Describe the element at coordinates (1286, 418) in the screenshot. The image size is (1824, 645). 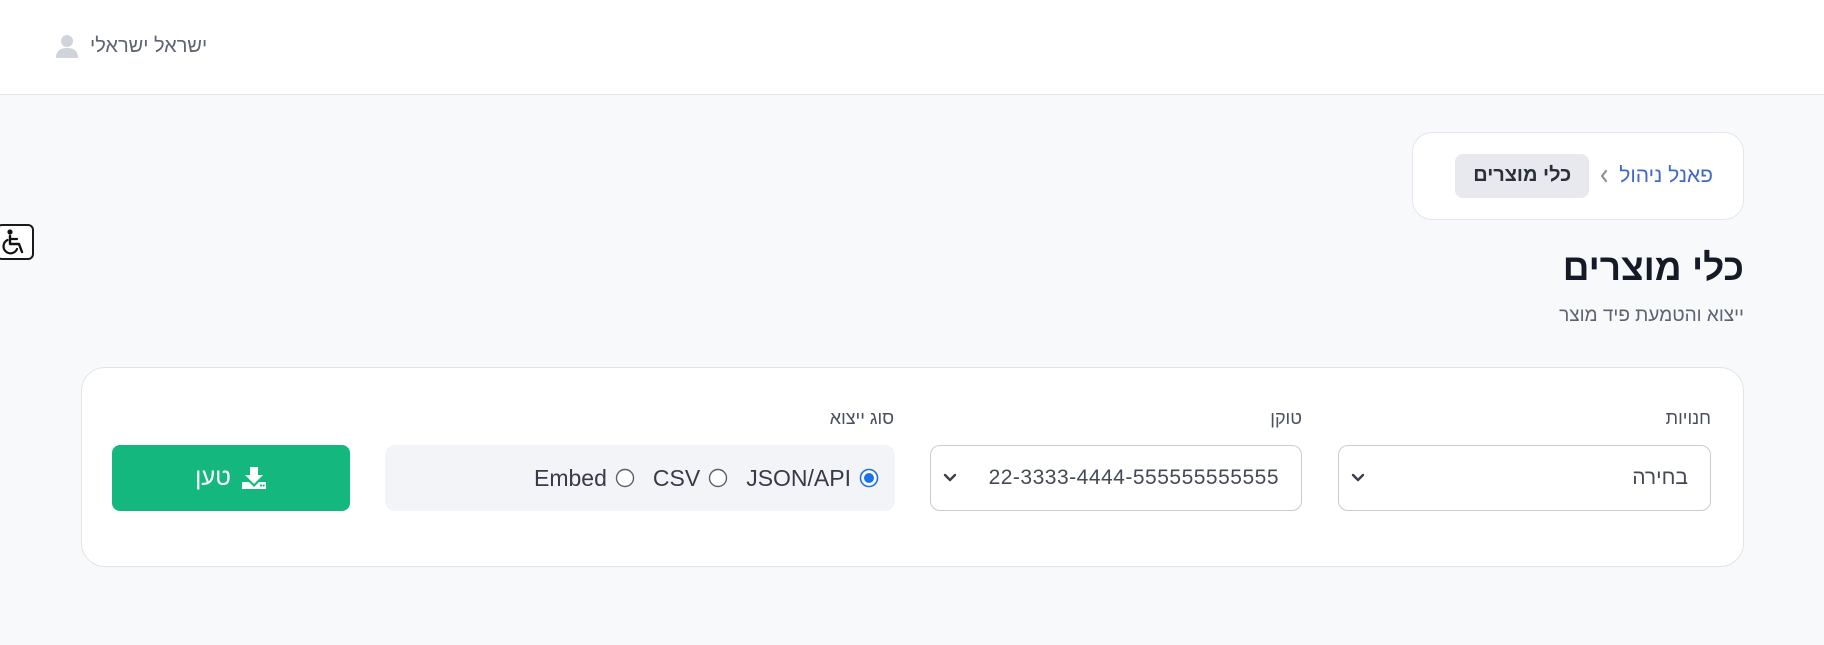
I see `token-label: טוקן` at that location.